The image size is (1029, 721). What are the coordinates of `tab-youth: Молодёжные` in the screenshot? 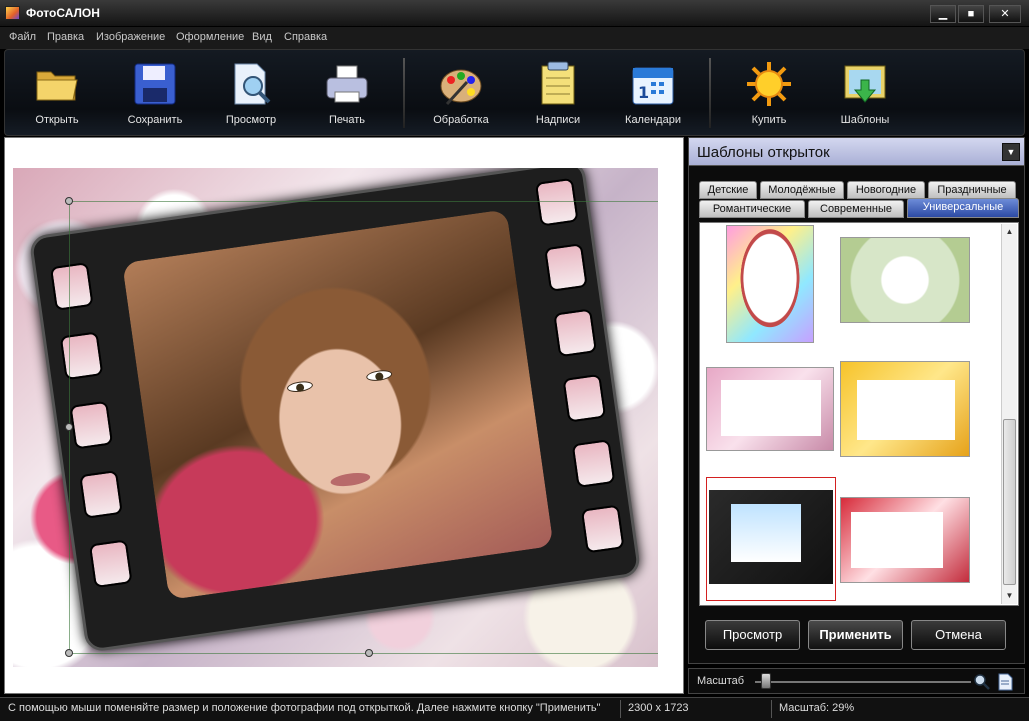 It's located at (802, 190).